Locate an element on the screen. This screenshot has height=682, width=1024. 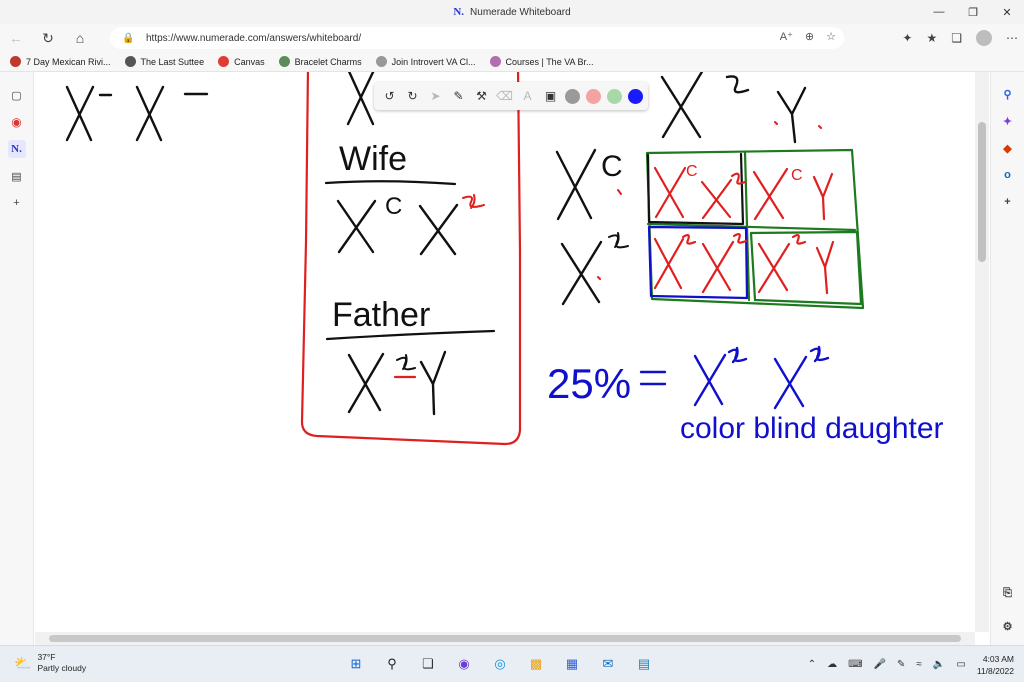
collections-icon: ▤ is located at coordinates (17, 176).